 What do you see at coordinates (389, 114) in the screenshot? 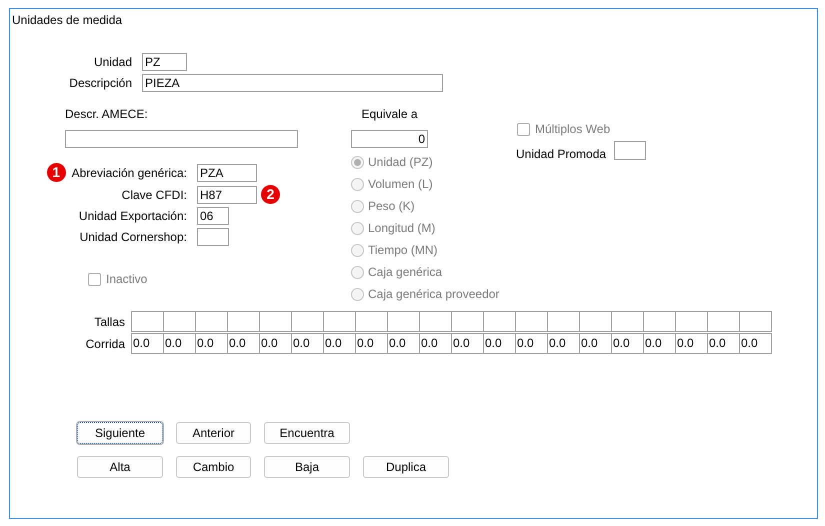
I see `field-label: Equivale a` at bounding box center [389, 114].